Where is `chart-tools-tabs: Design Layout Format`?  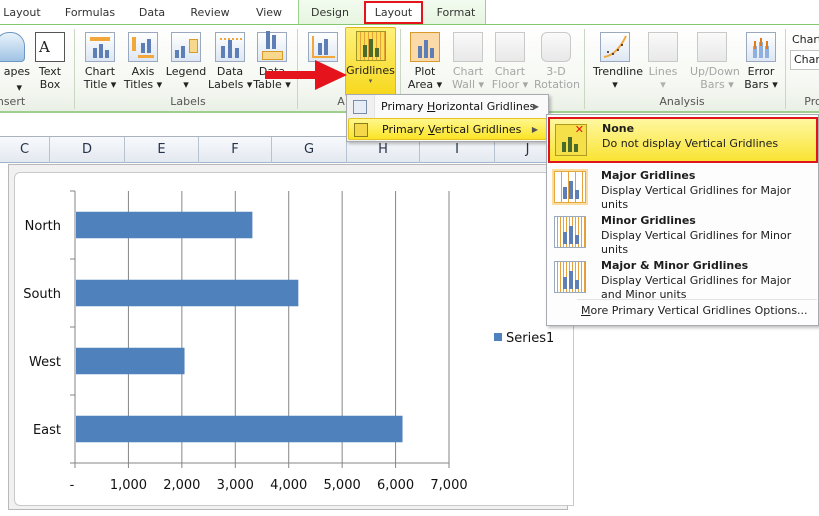 chart-tools-tabs: Design Layout Format is located at coordinates (392, 12).